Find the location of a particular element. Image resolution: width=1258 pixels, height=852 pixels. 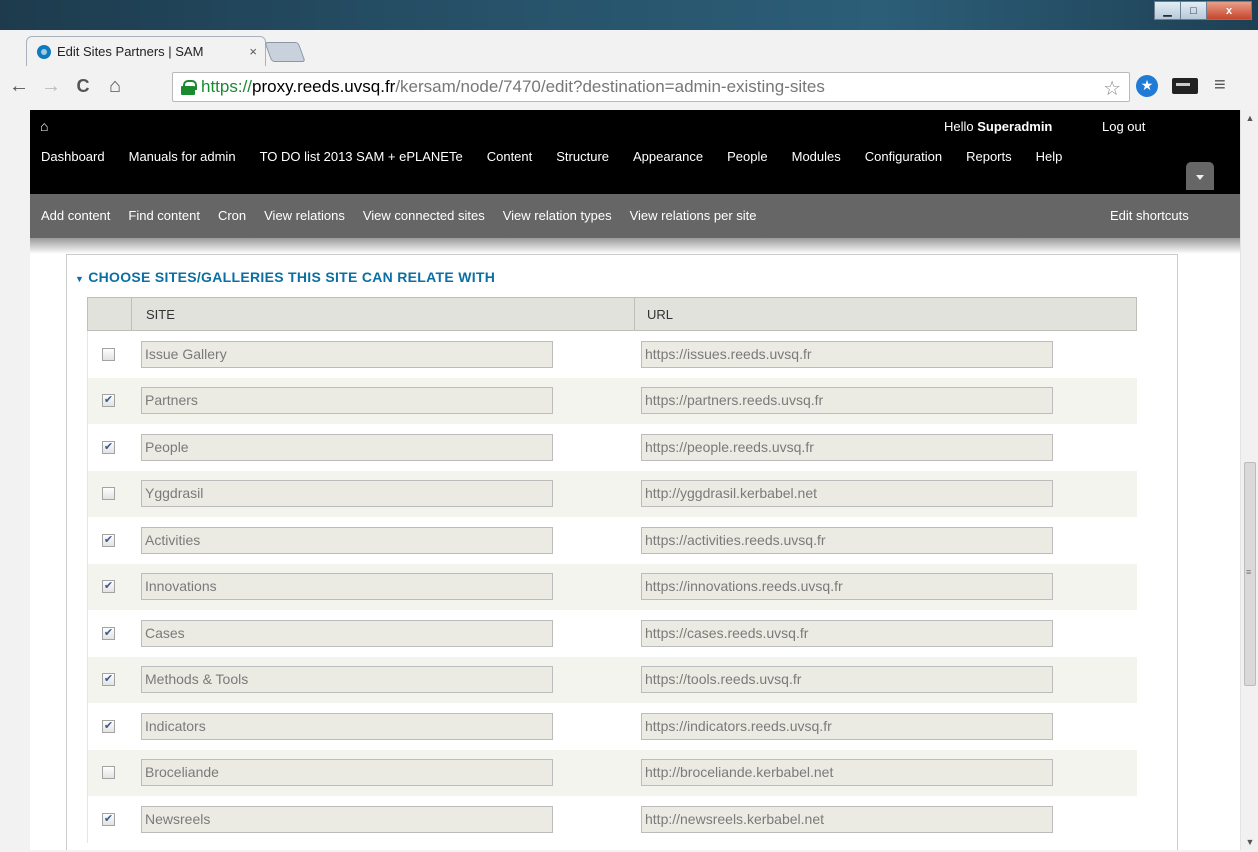

site-name-field: Innovations is located at coordinates (347, 587).